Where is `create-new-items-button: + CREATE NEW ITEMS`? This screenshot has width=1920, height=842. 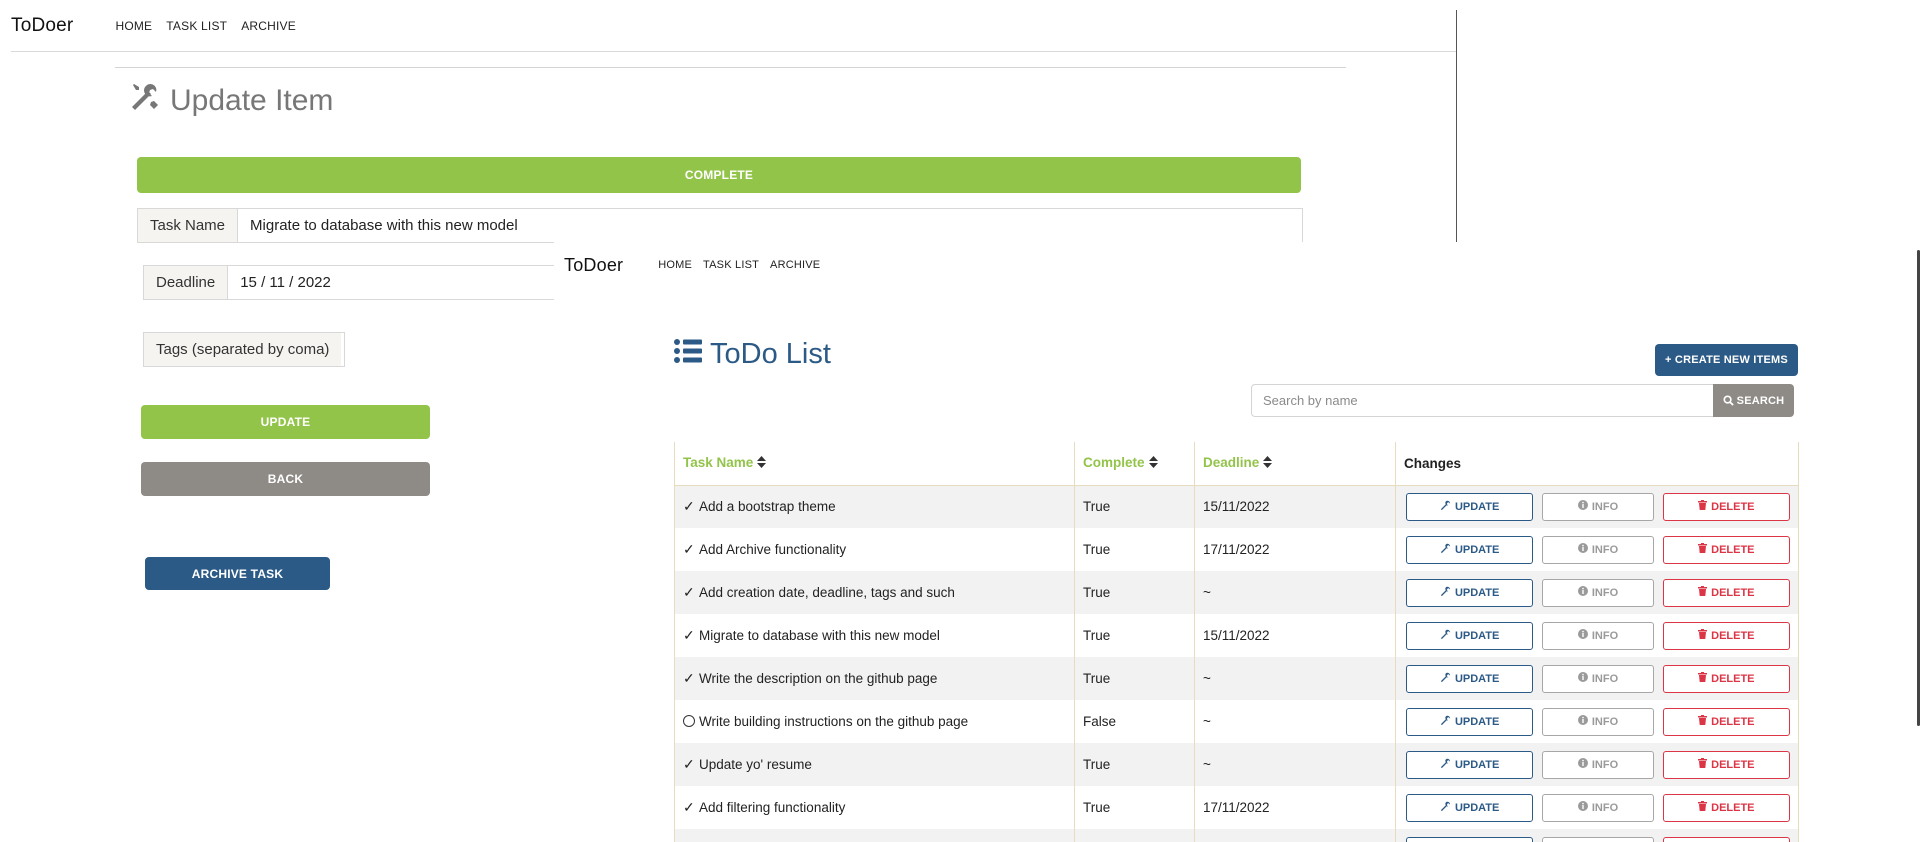 create-new-items-button: + CREATE NEW ITEMS is located at coordinates (1726, 360).